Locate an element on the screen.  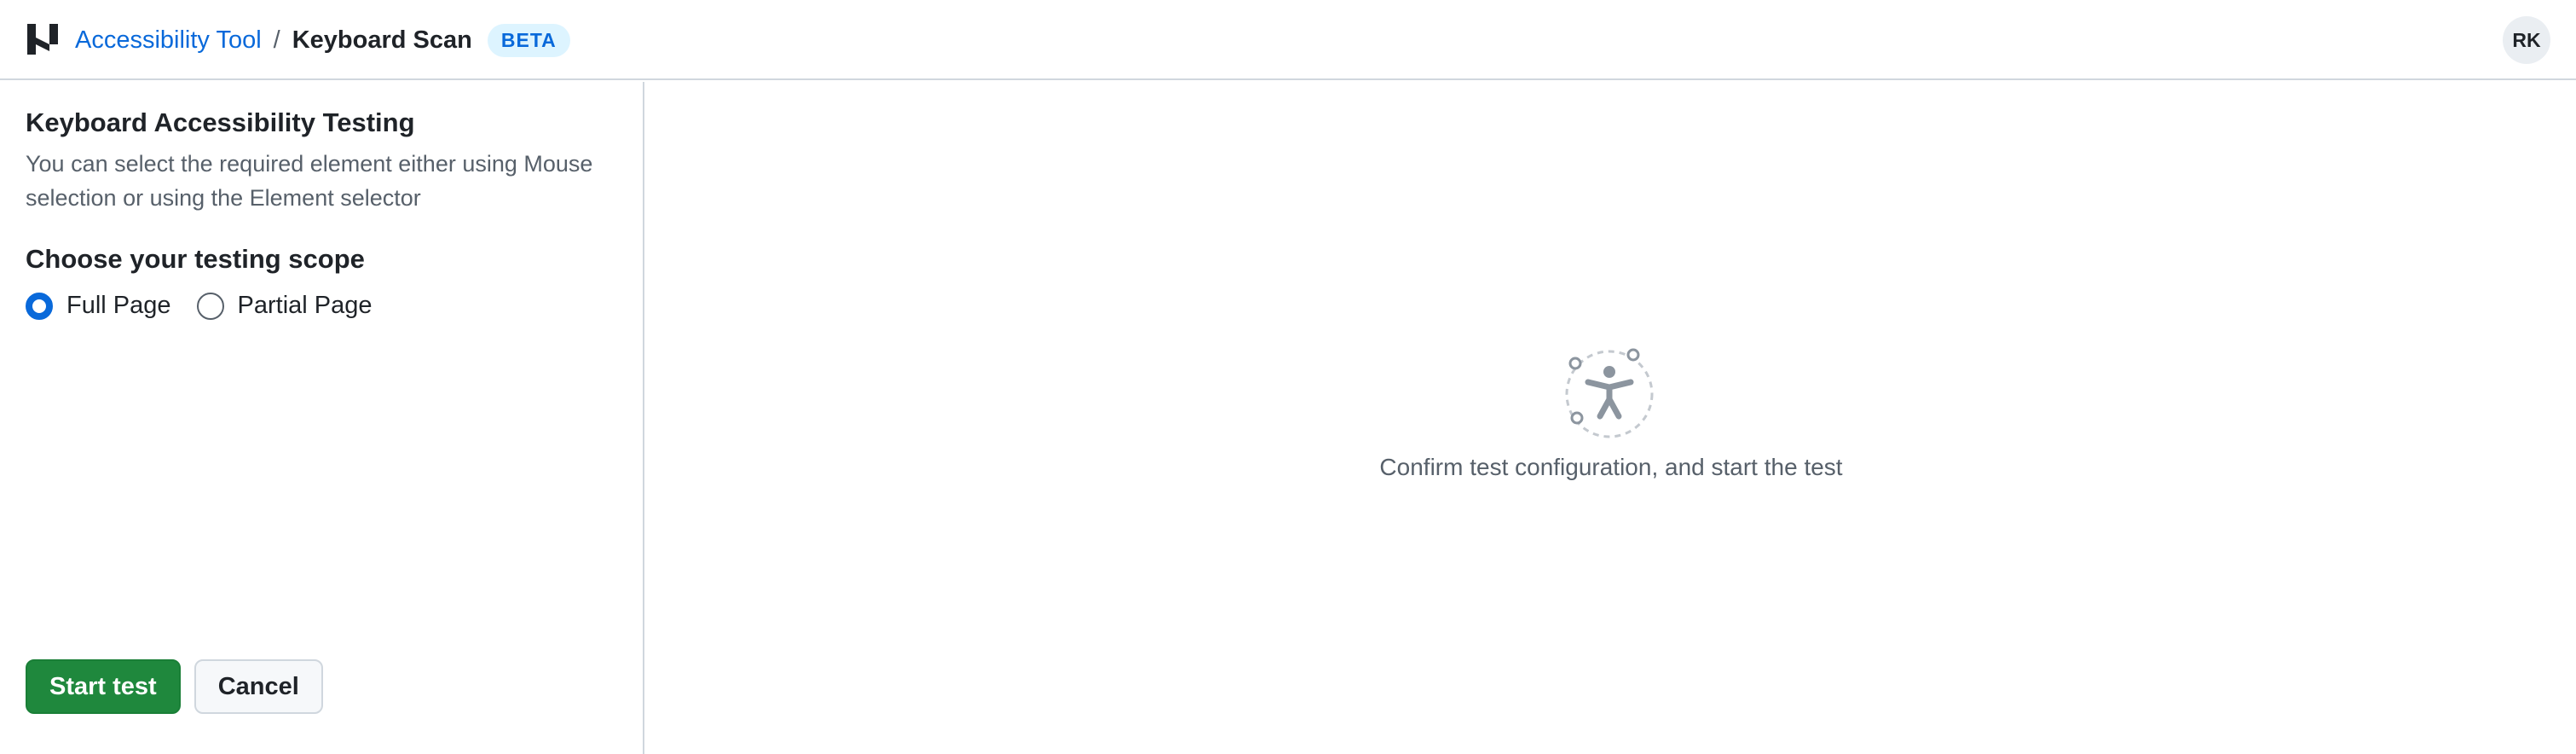
panel-actions: Start test Cancel is located at coordinates (174, 686).